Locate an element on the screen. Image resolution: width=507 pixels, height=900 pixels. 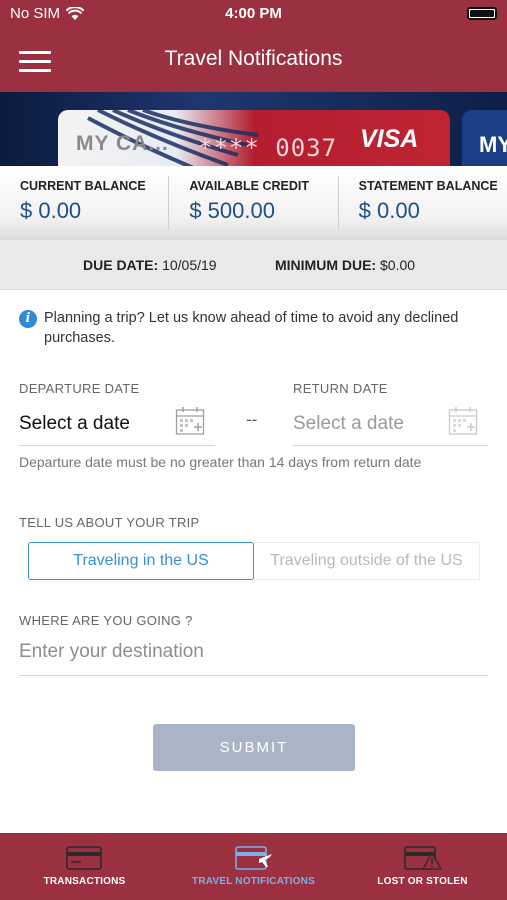
balance-value: $ 500.00 is located at coordinates (232, 210).